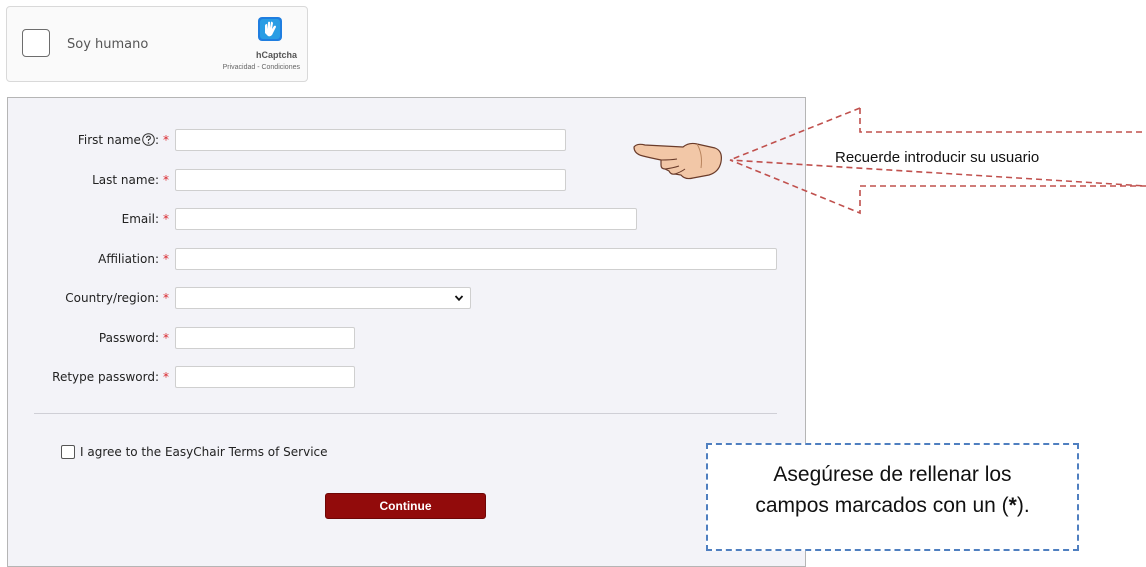  I want to click on callout-text: Recuerde introducir su usuario, so click(937, 157).